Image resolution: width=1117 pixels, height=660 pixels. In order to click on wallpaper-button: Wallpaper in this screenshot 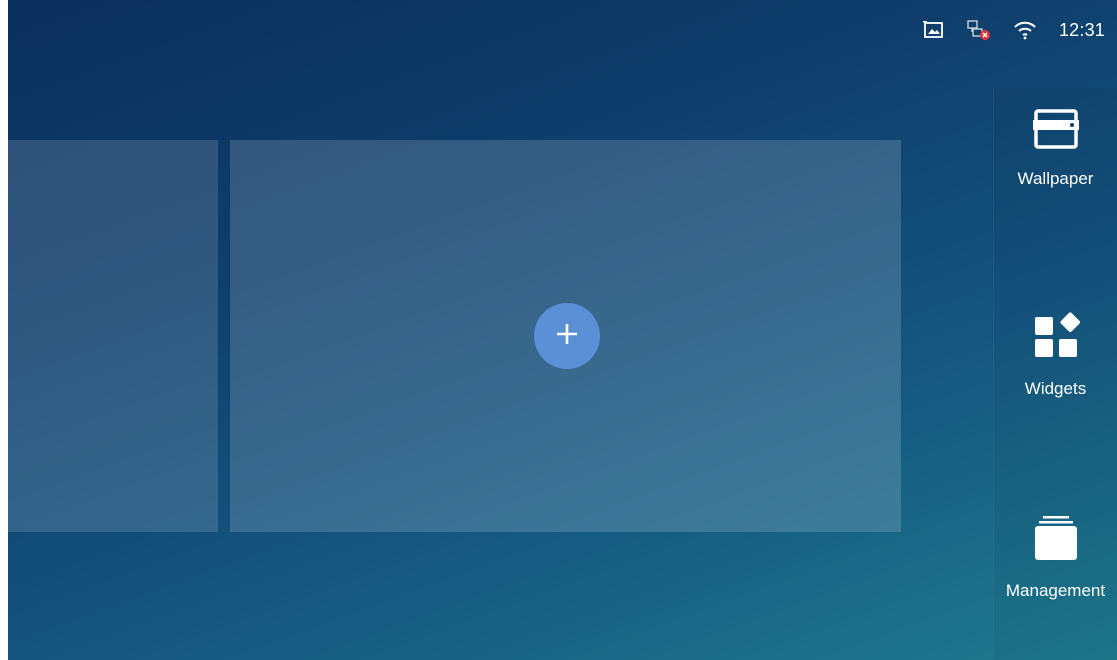, I will do `click(1055, 148)`.